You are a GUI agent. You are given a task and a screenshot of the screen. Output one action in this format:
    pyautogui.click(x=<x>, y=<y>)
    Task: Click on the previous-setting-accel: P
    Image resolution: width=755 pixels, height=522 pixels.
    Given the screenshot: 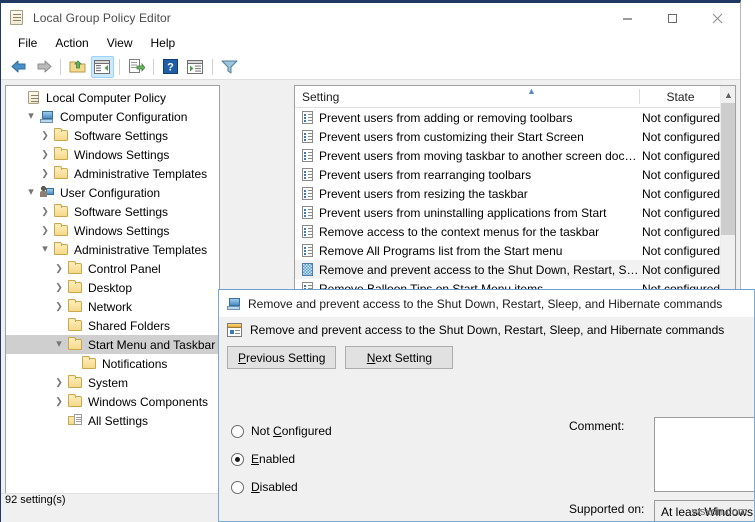 What is the action you would take?
    pyautogui.click(x=242, y=357)
    